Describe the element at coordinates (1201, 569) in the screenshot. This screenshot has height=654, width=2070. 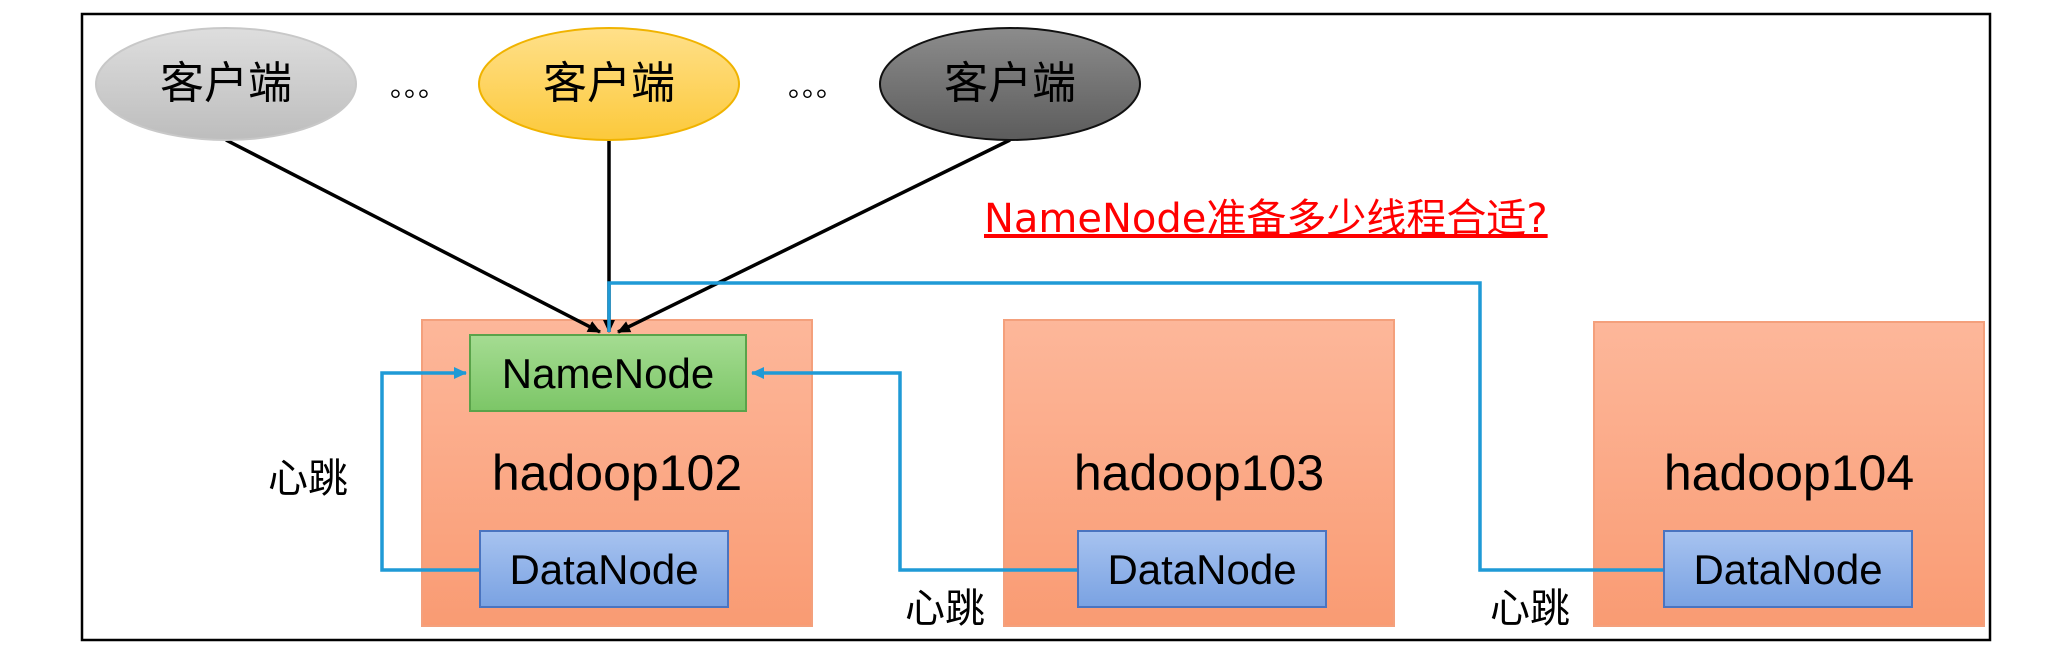
I see `datanode-label-103: DataNode` at that location.